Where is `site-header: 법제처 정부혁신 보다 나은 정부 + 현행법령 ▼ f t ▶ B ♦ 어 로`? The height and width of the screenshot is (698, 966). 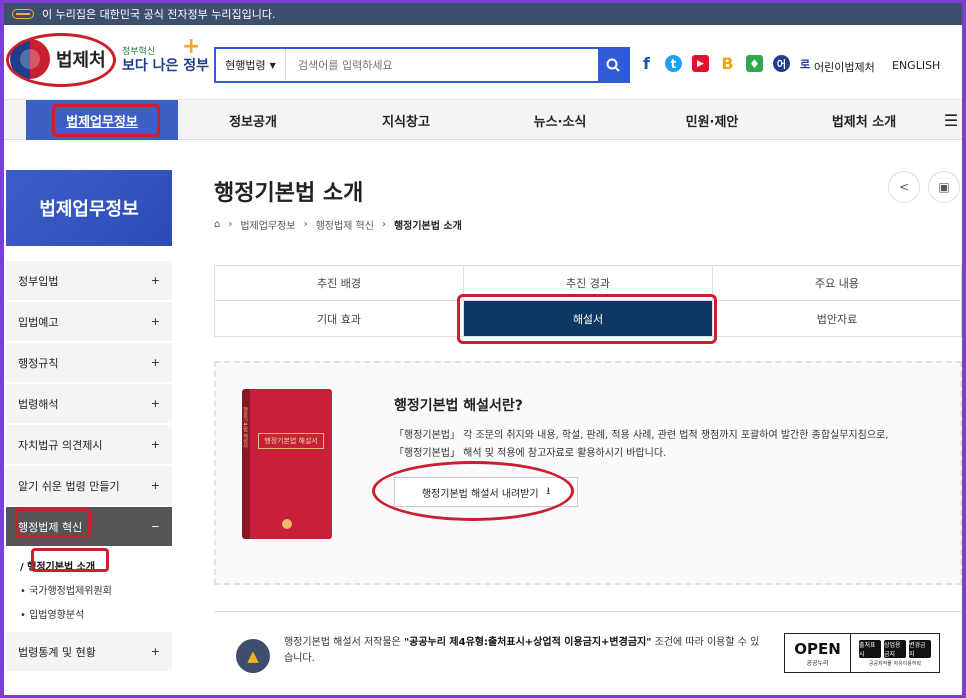
site-header: 법제처 정부혁신 보다 나은 정부 + 현행법령 ▼ f t ▶ B ♦ 어 로 is located at coordinates (483, 62).